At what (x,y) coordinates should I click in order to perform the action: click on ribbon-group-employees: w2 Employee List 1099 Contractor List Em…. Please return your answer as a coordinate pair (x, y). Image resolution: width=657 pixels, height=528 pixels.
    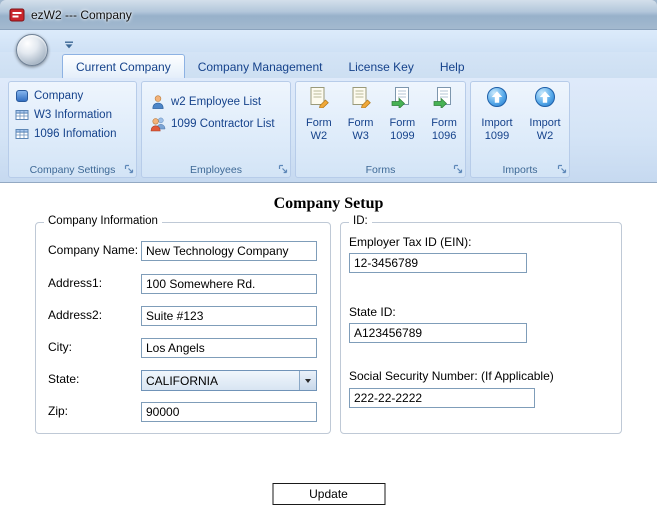
    Looking at the image, I should click on (216, 129).